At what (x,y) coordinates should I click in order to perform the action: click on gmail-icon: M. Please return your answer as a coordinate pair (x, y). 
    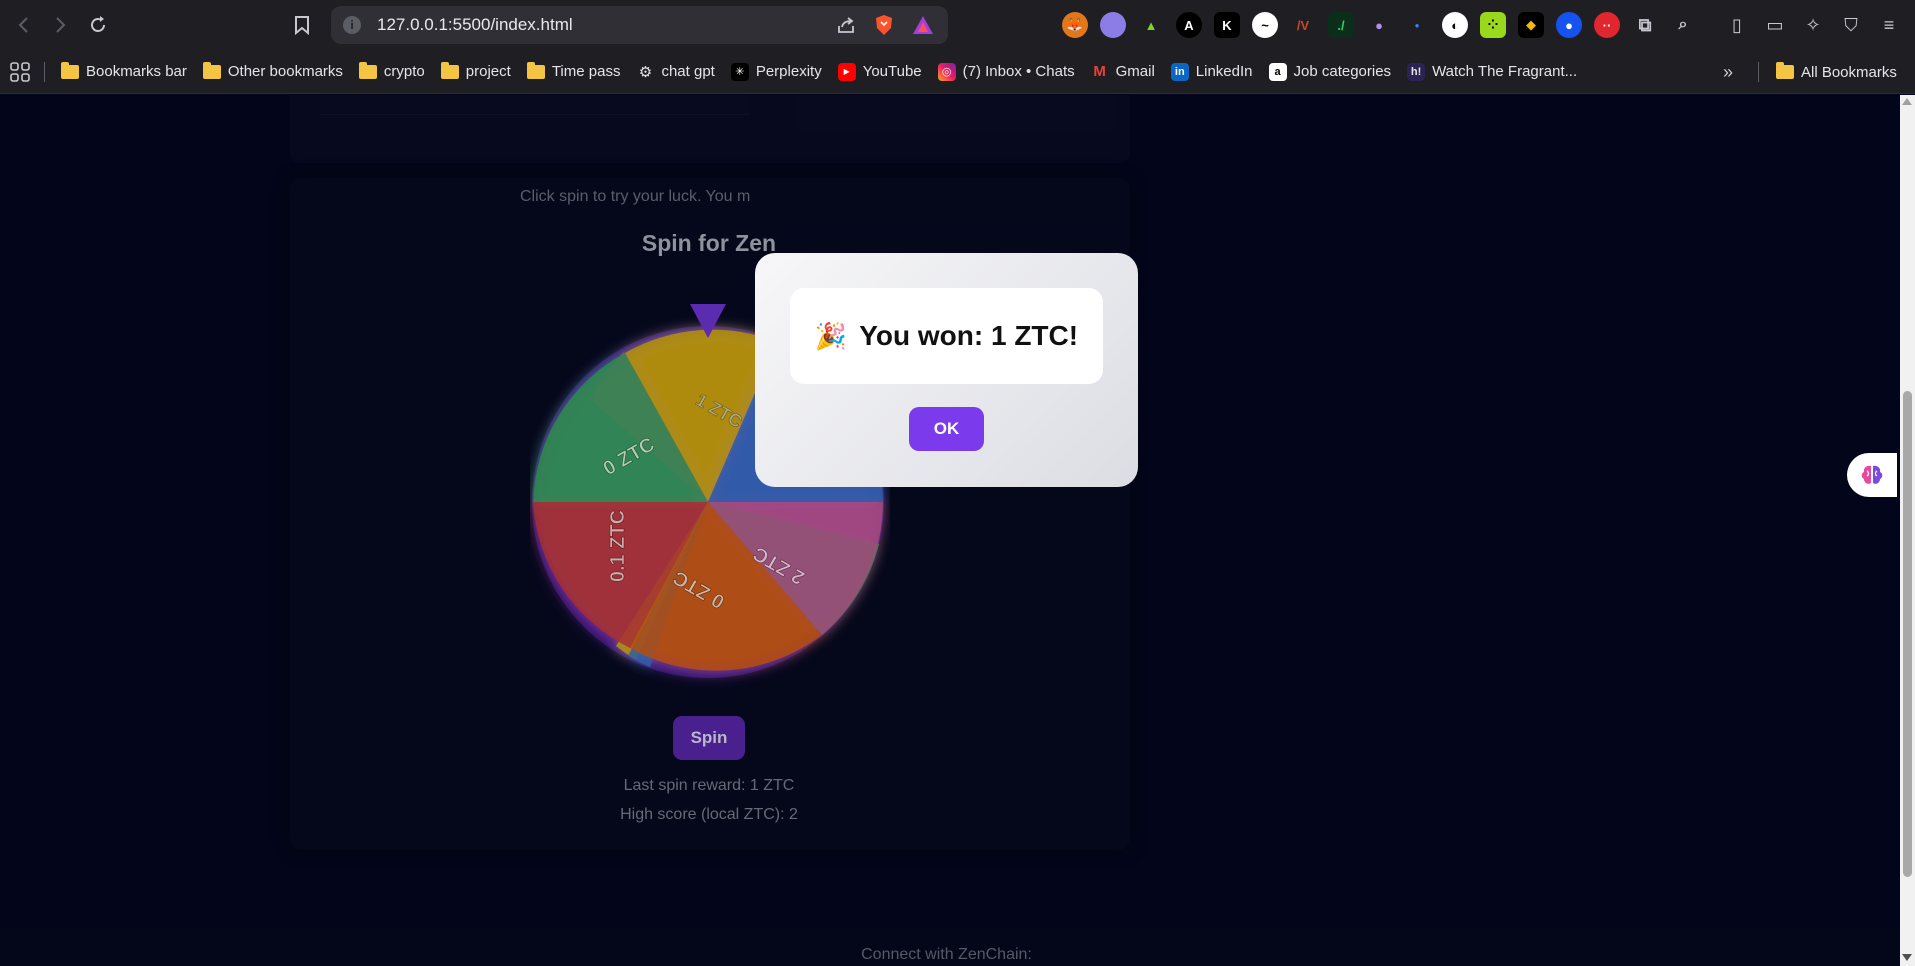
    Looking at the image, I should click on (1099, 71).